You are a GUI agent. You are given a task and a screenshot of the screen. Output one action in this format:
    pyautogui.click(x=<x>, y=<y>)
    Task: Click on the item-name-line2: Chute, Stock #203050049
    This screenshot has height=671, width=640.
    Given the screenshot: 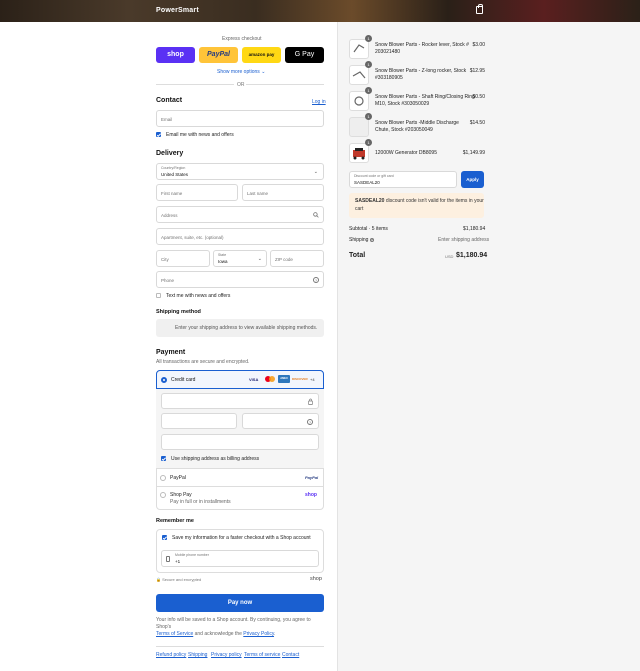 What is the action you would take?
    pyautogui.click(x=404, y=130)
    